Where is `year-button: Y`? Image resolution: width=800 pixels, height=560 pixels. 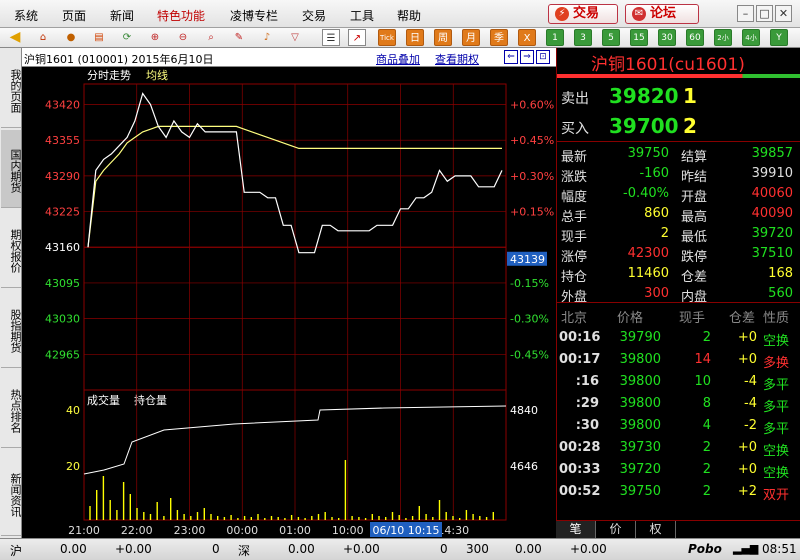
year-button: Y is located at coordinates (779, 37).